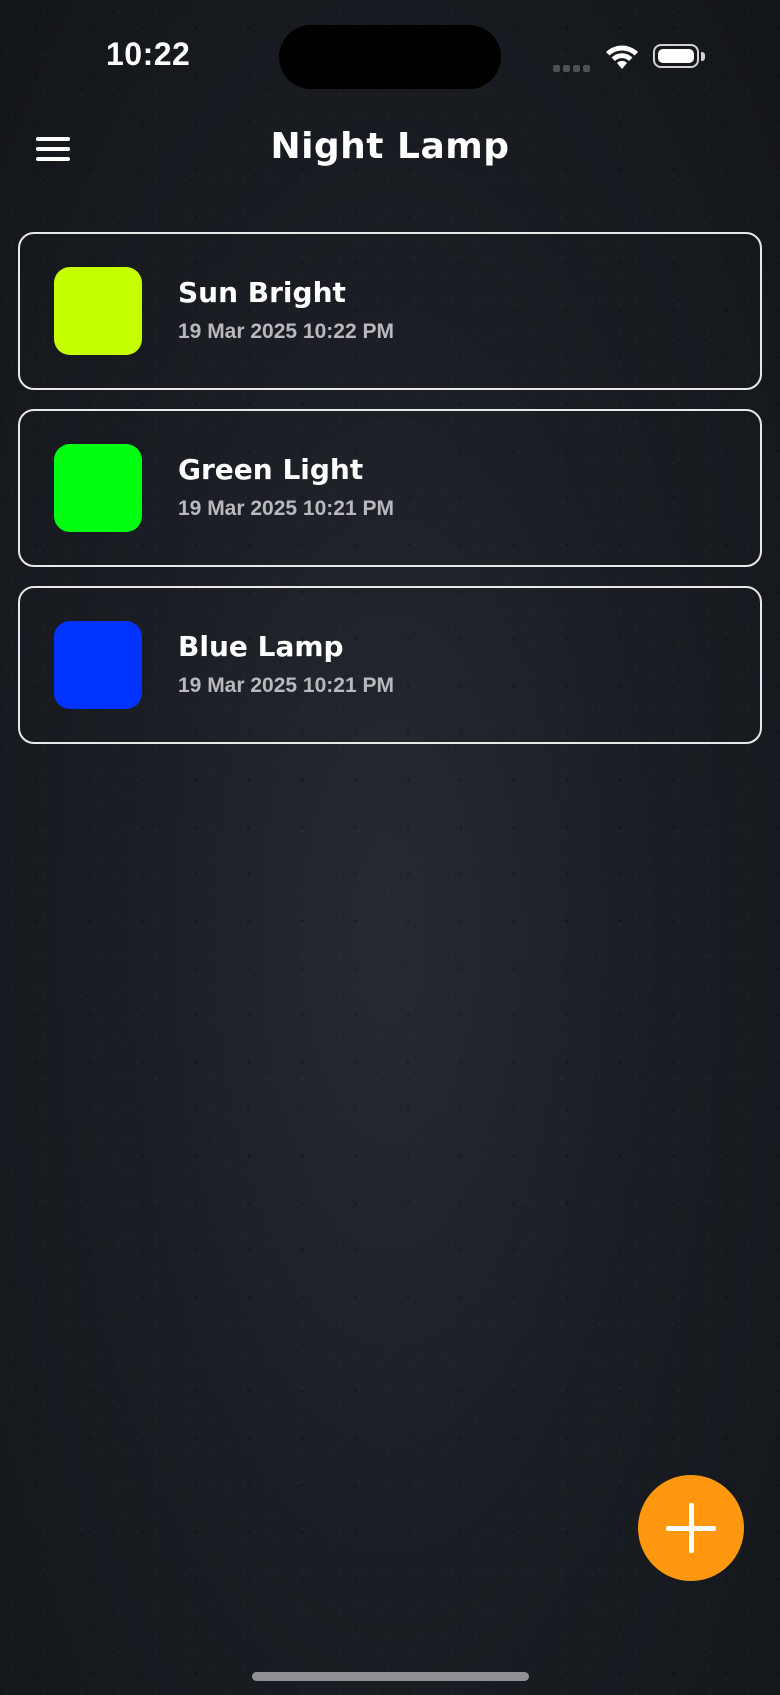  What do you see at coordinates (148, 54) in the screenshot?
I see `status-time: 10:22` at bounding box center [148, 54].